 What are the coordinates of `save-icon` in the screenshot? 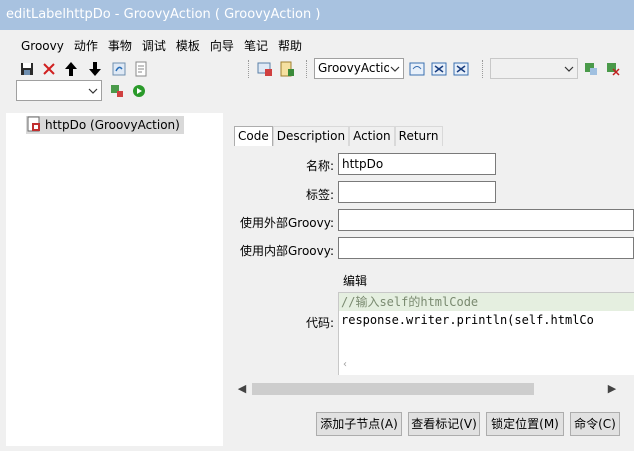 It's located at (27, 69).